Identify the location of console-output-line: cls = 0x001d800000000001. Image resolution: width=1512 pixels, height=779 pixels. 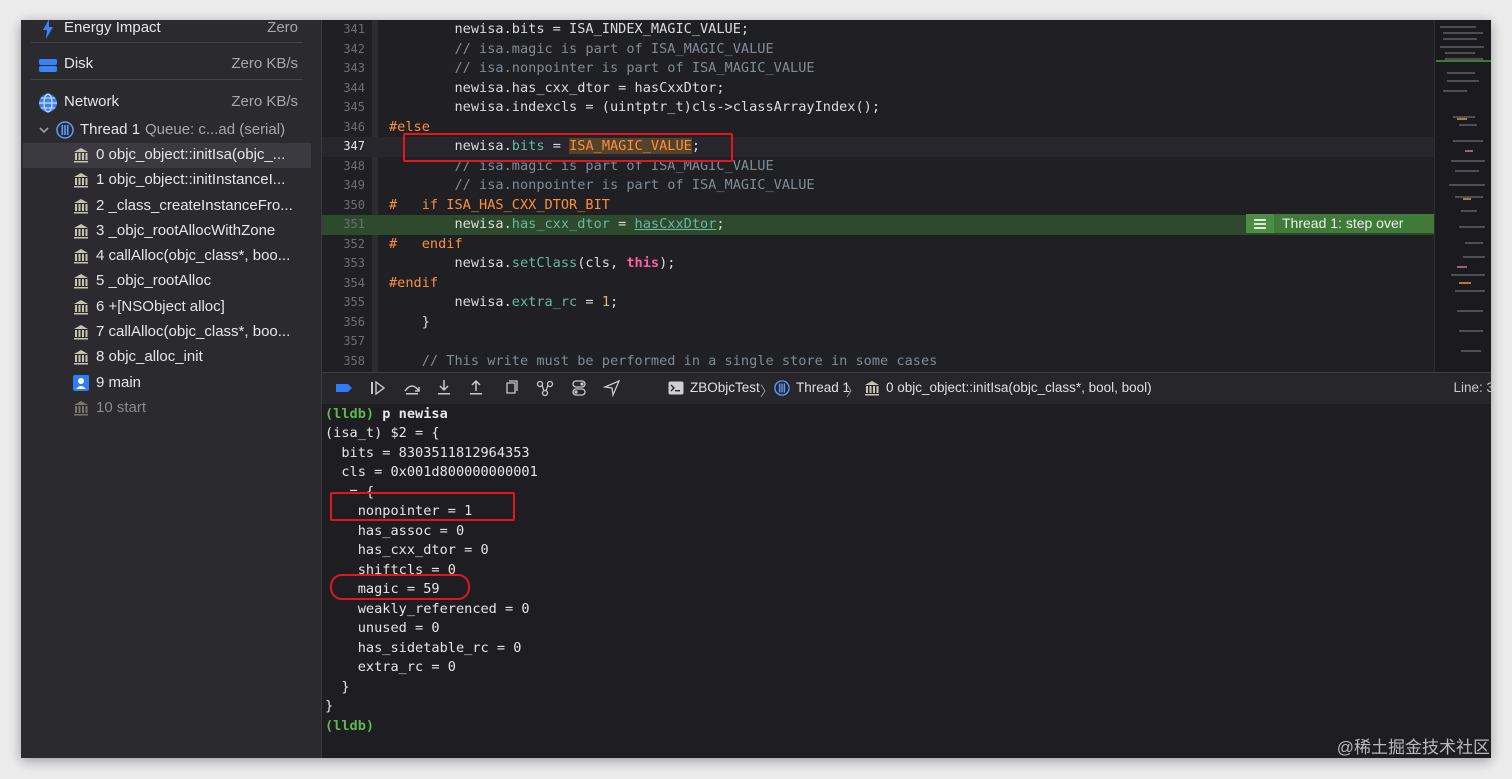
(431, 473).